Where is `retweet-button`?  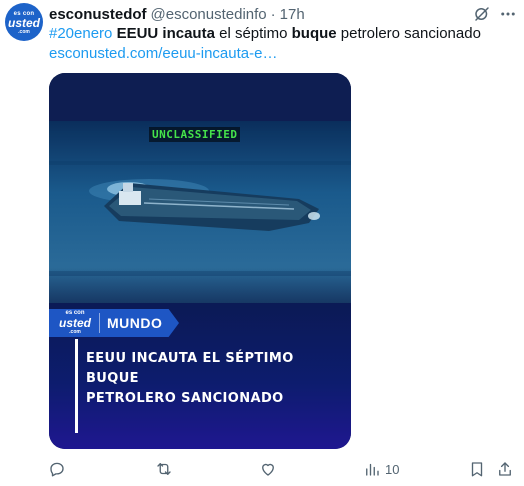
retweet-button is located at coordinates (164, 469).